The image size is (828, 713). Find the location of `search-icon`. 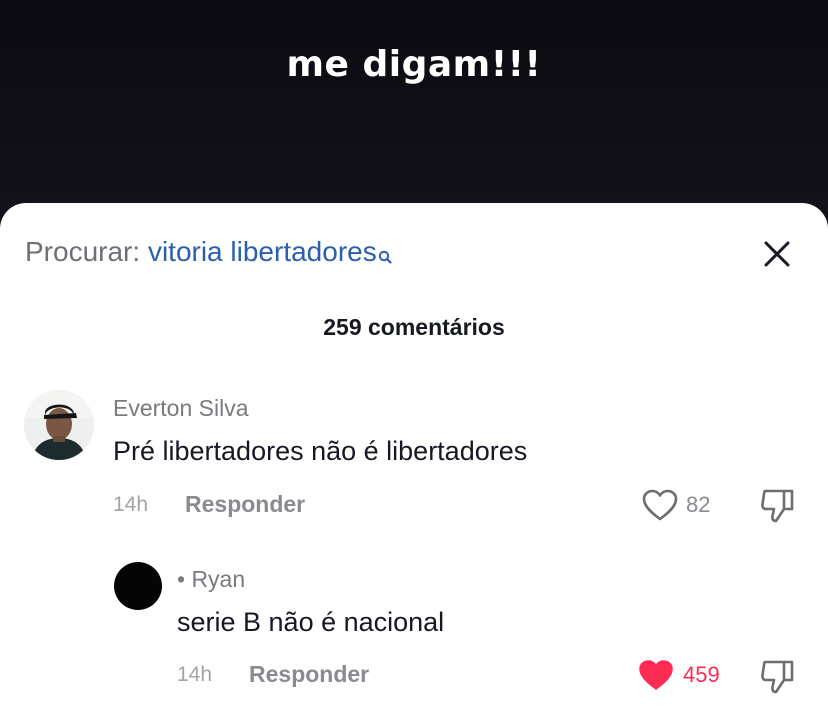

search-icon is located at coordinates (385, 251).